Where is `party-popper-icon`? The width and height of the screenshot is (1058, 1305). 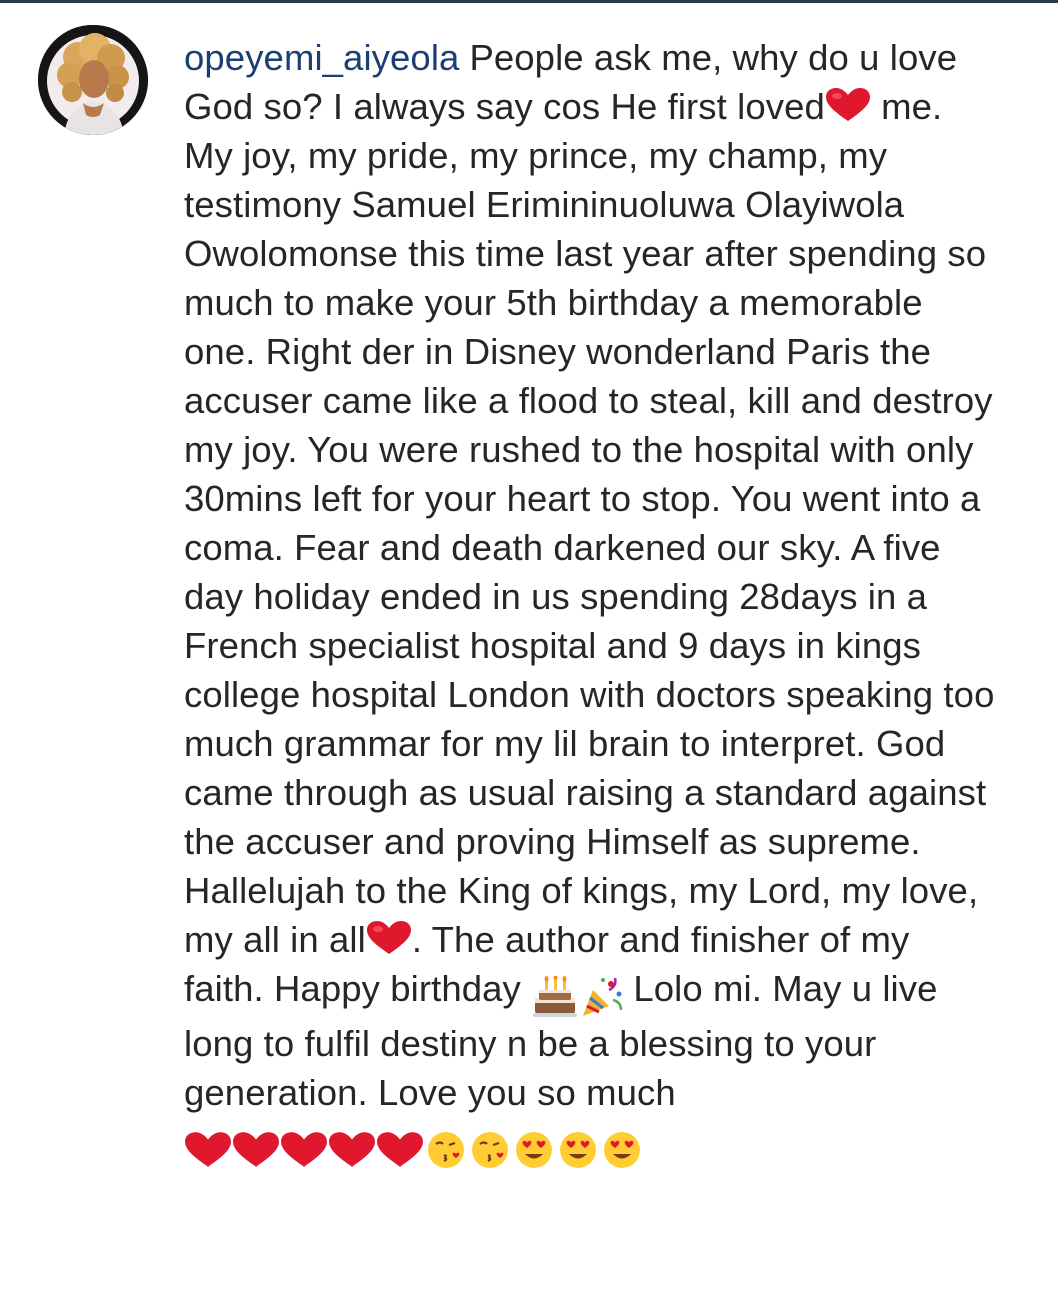 party-popper-icon is located at coordinates (603, 997).